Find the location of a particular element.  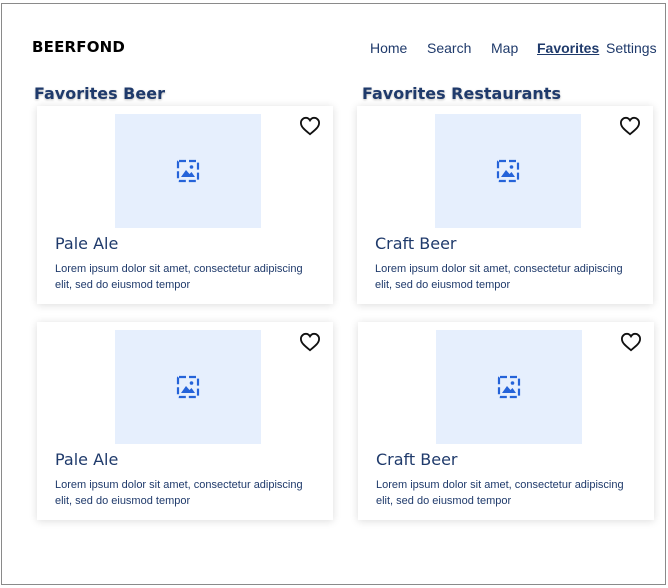

nav-search: Search is located at coordinates (449, 48).